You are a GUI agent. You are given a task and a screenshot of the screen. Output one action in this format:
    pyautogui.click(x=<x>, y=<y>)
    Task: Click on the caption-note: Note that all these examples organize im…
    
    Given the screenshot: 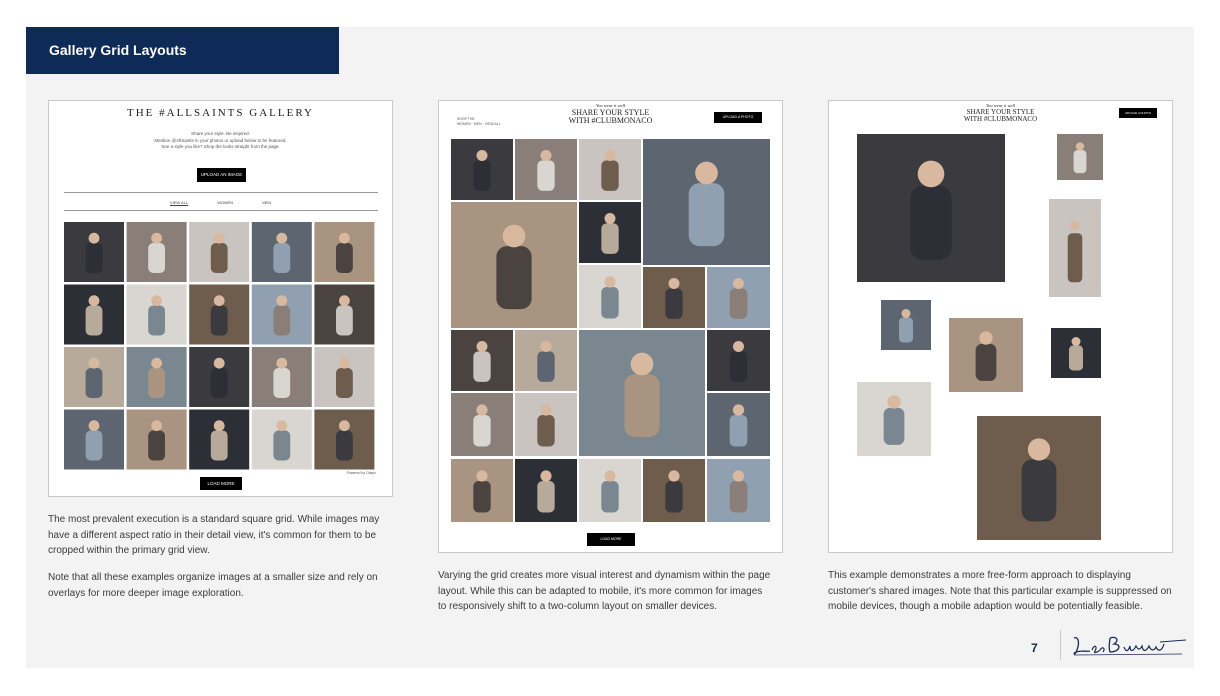 What is the action you would take?
    pyautogui.click(x=213, y=585)
    